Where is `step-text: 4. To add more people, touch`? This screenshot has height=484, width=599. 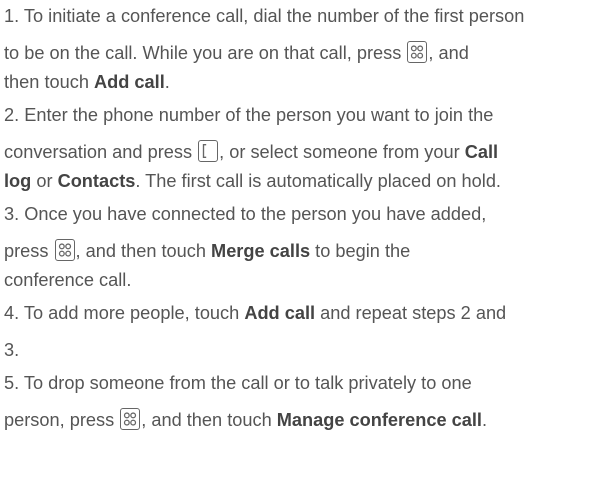 step-text: 4. To add more people, touch is located at coordinates (124, 313).